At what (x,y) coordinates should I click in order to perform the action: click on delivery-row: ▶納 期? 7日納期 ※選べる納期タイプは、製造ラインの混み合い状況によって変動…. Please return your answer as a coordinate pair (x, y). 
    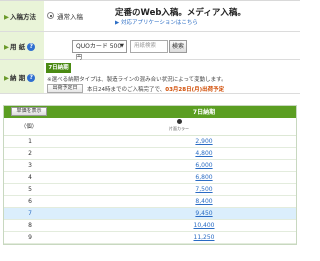
    Looking at the image, I should click on (150, 77).